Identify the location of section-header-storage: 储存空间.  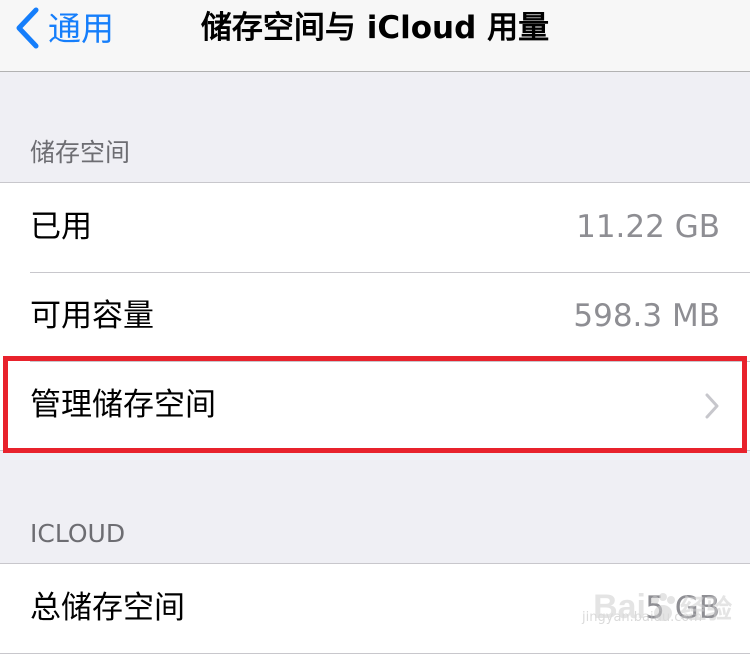
(80, 152).